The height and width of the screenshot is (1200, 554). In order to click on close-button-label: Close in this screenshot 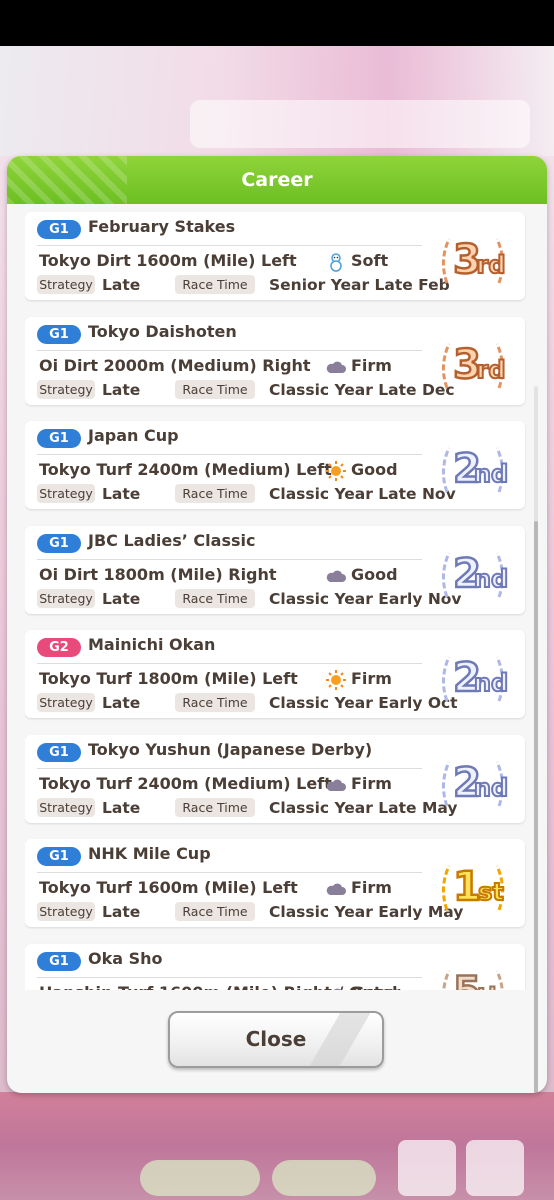, I will do `click(276, 1039)`.